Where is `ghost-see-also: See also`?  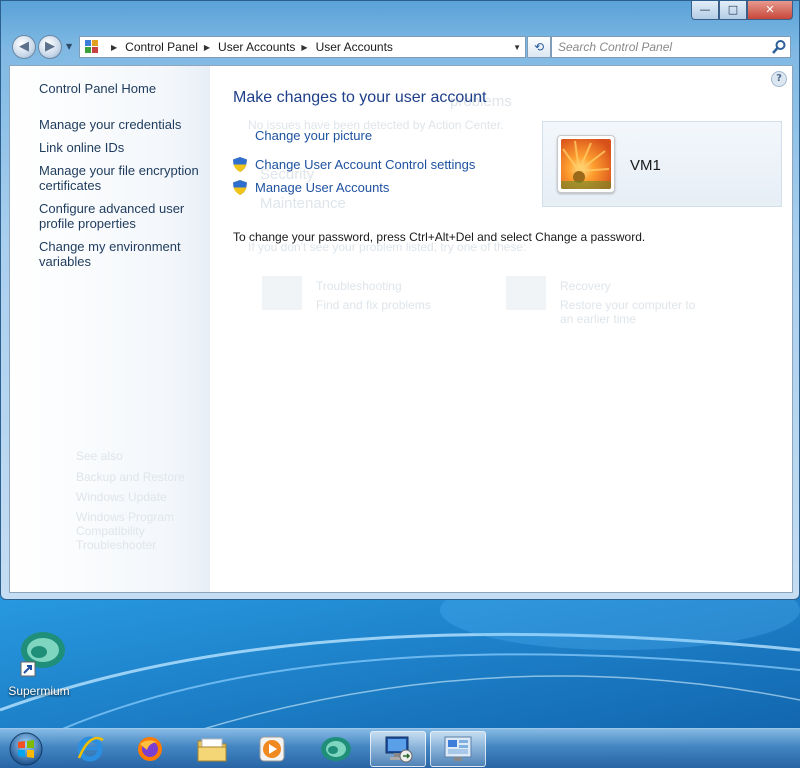
ghost-see-also: See also is located at coordinates (99, 456).